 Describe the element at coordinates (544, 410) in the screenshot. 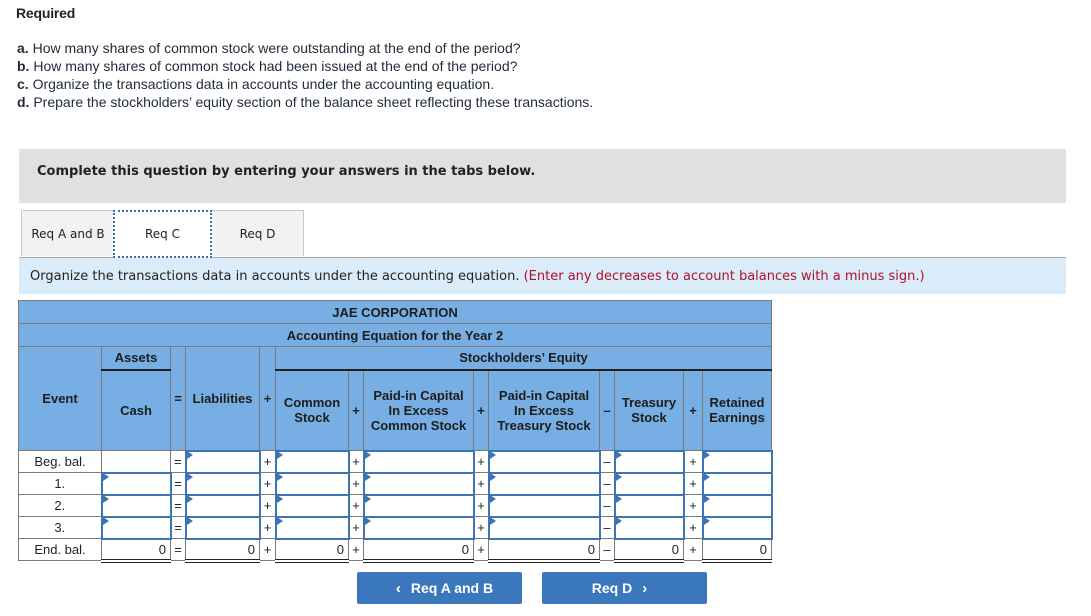

I see `header-pic-treasury-stock: Paid-in Capital In Excess Treasury Stock` at that location.